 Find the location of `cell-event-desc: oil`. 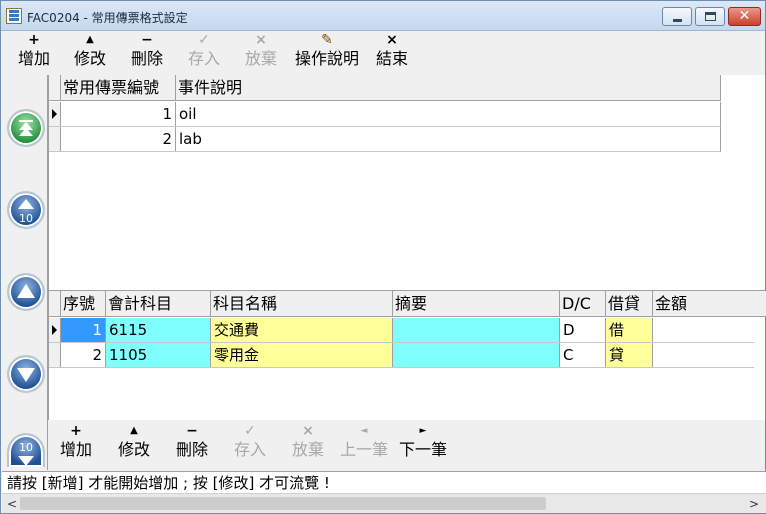

cell-event-desc: oil is located at coordinates (448, 114).